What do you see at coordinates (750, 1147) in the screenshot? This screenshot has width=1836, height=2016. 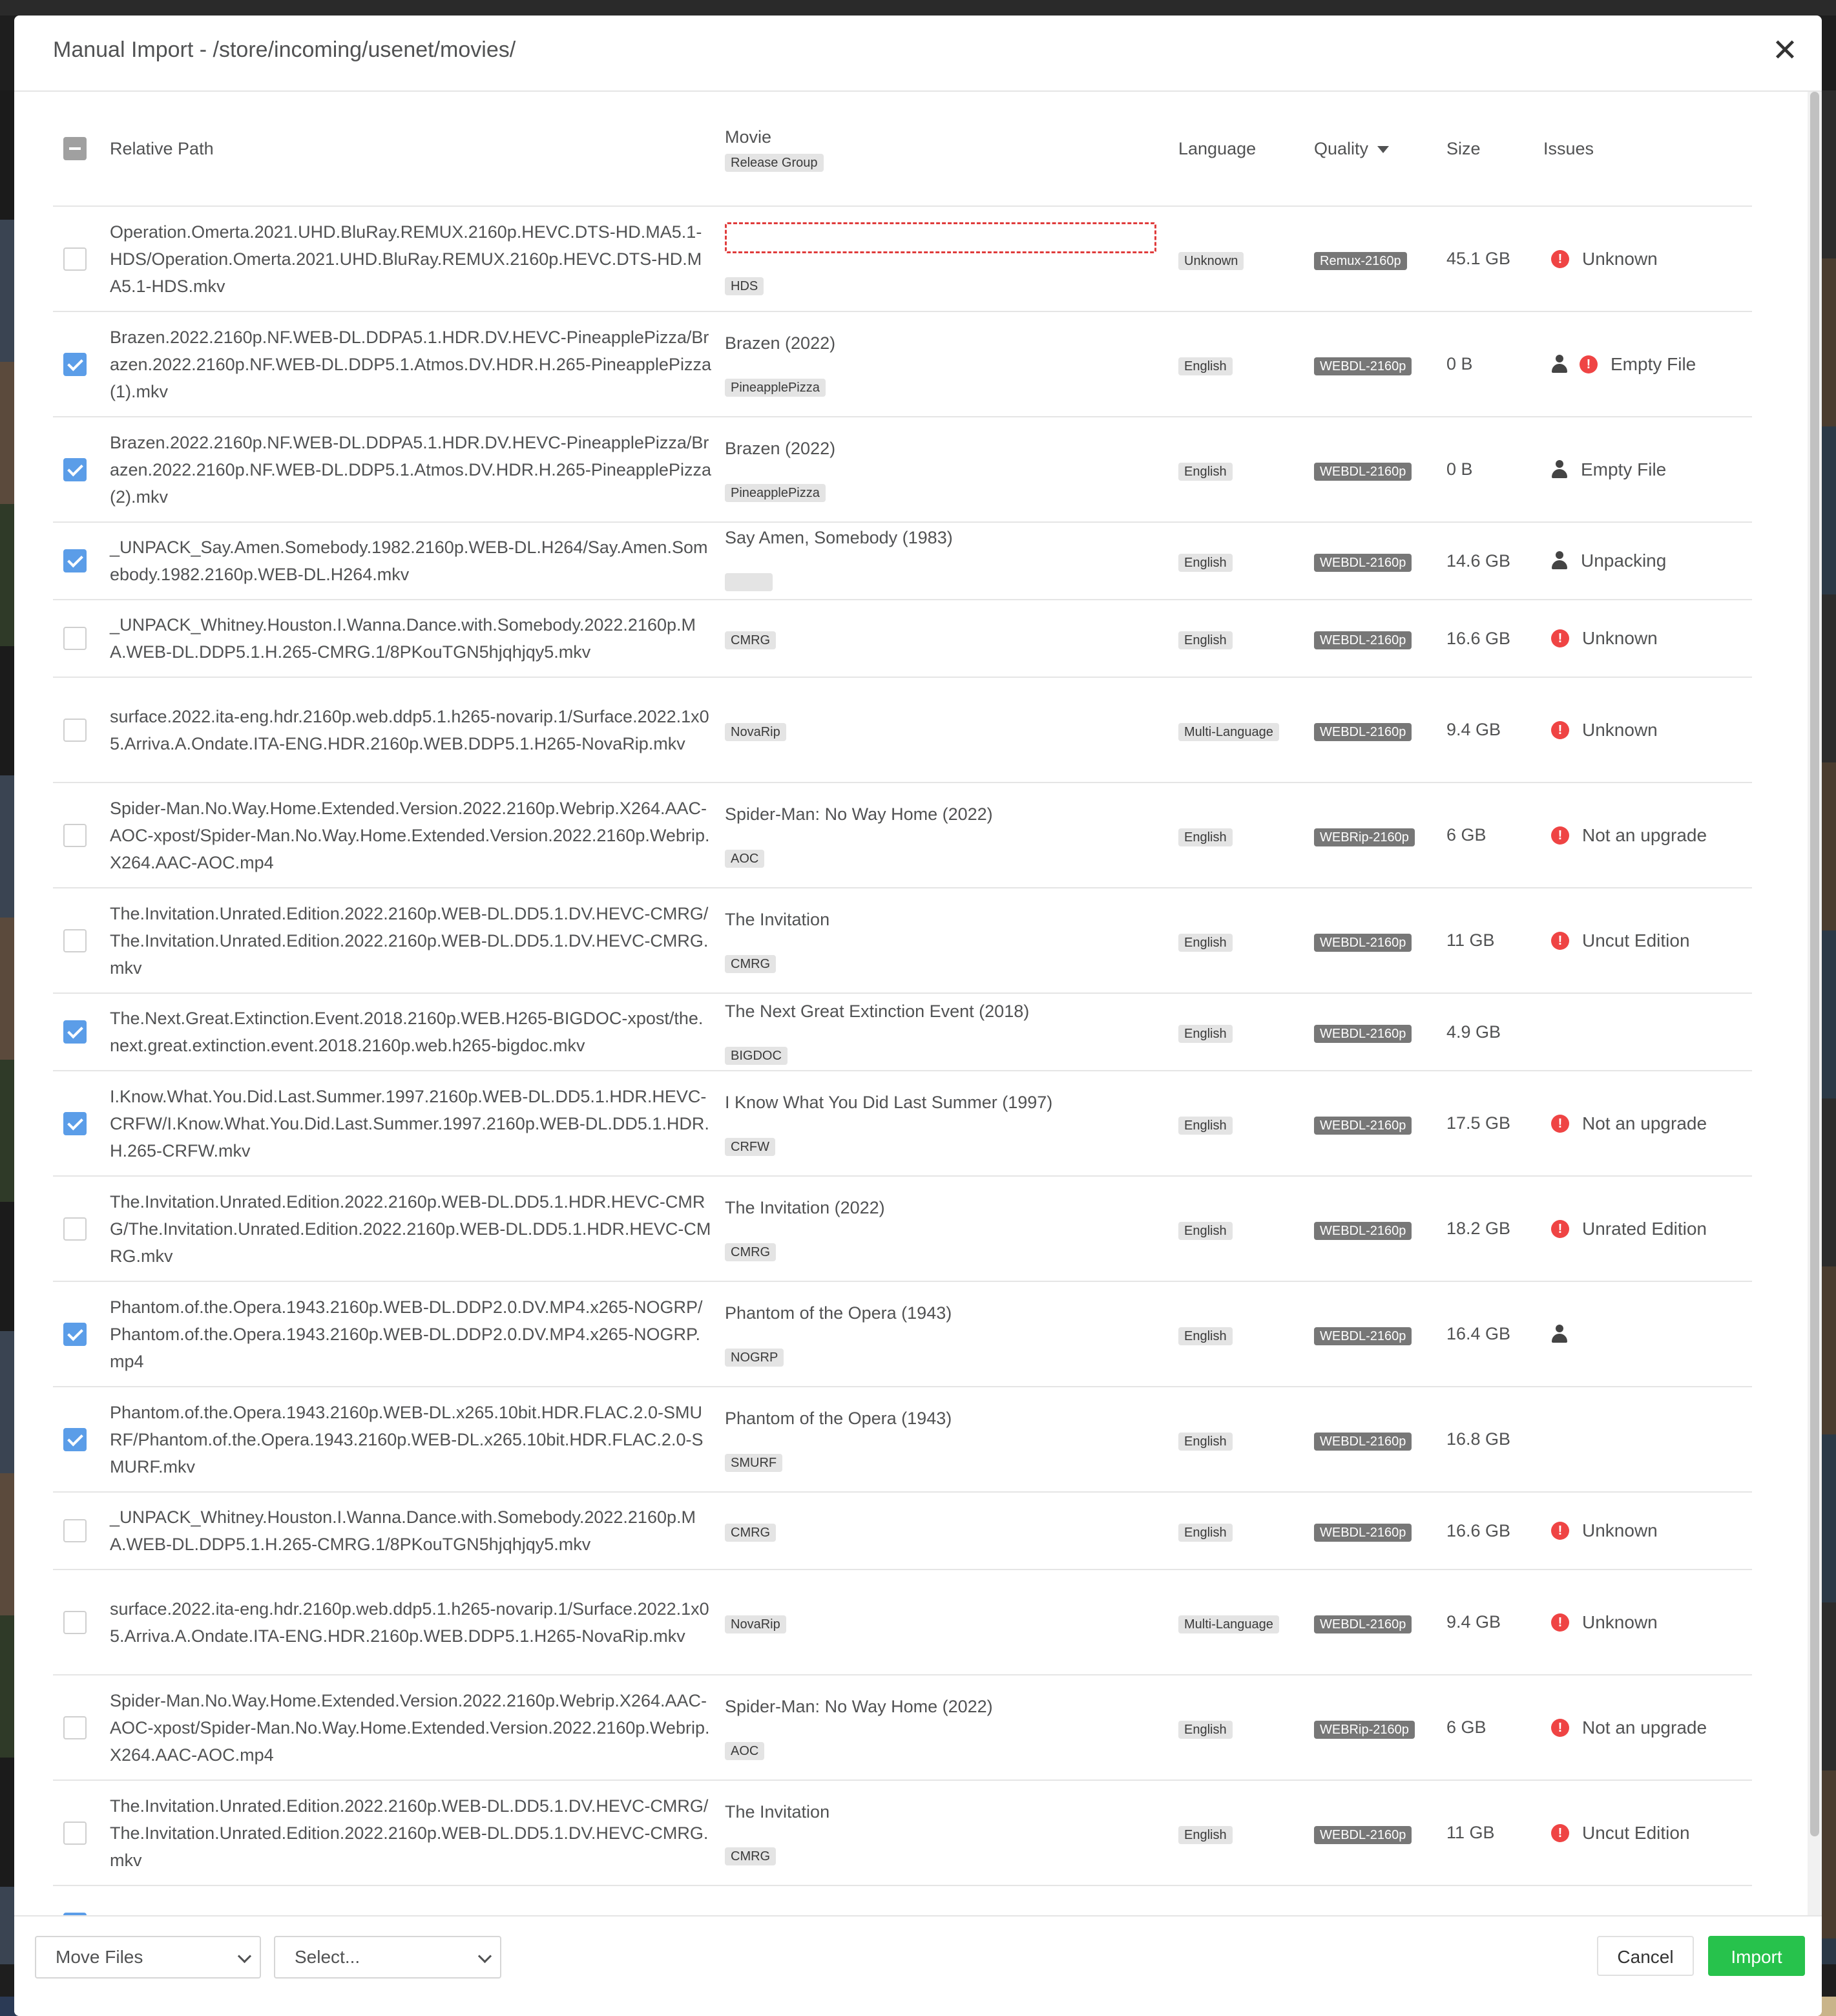 I see `release-group-badge: CRFW` at bounding box center [750, 1147].